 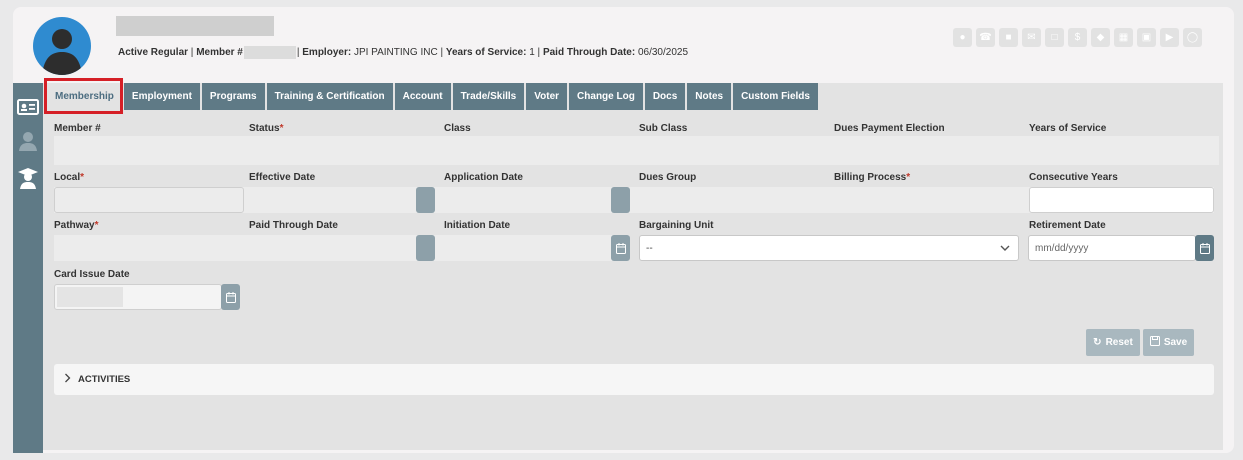 I want to click on tab-programs: Programs, so click(x=233, y=96).